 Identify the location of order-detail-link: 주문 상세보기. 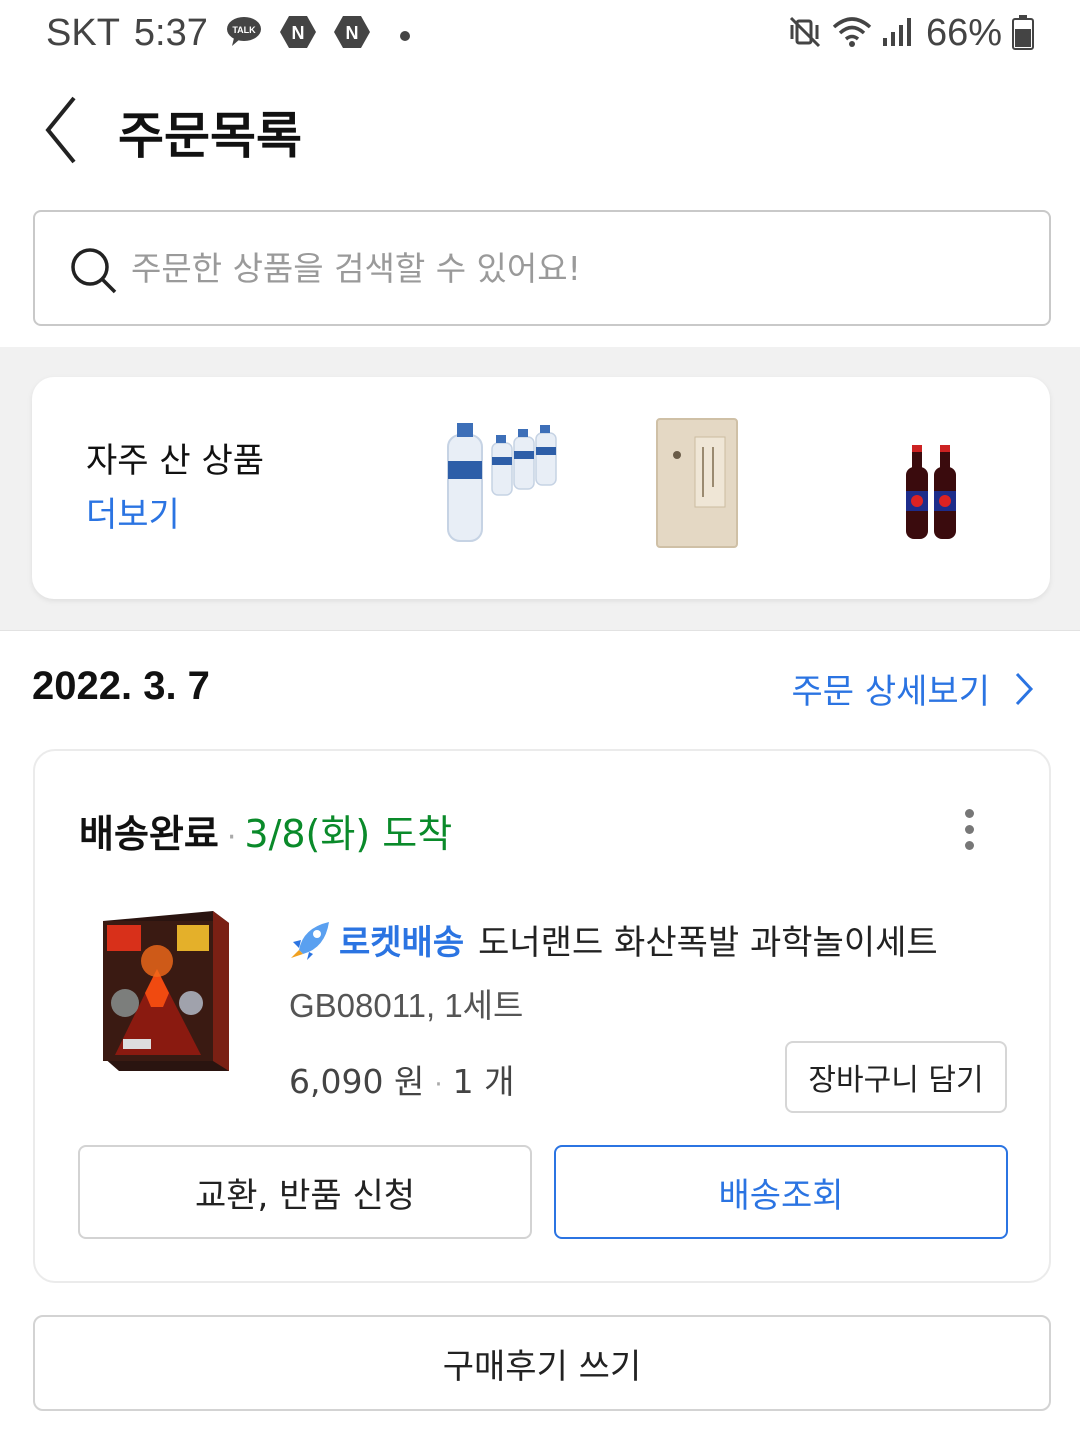
(913, 688).